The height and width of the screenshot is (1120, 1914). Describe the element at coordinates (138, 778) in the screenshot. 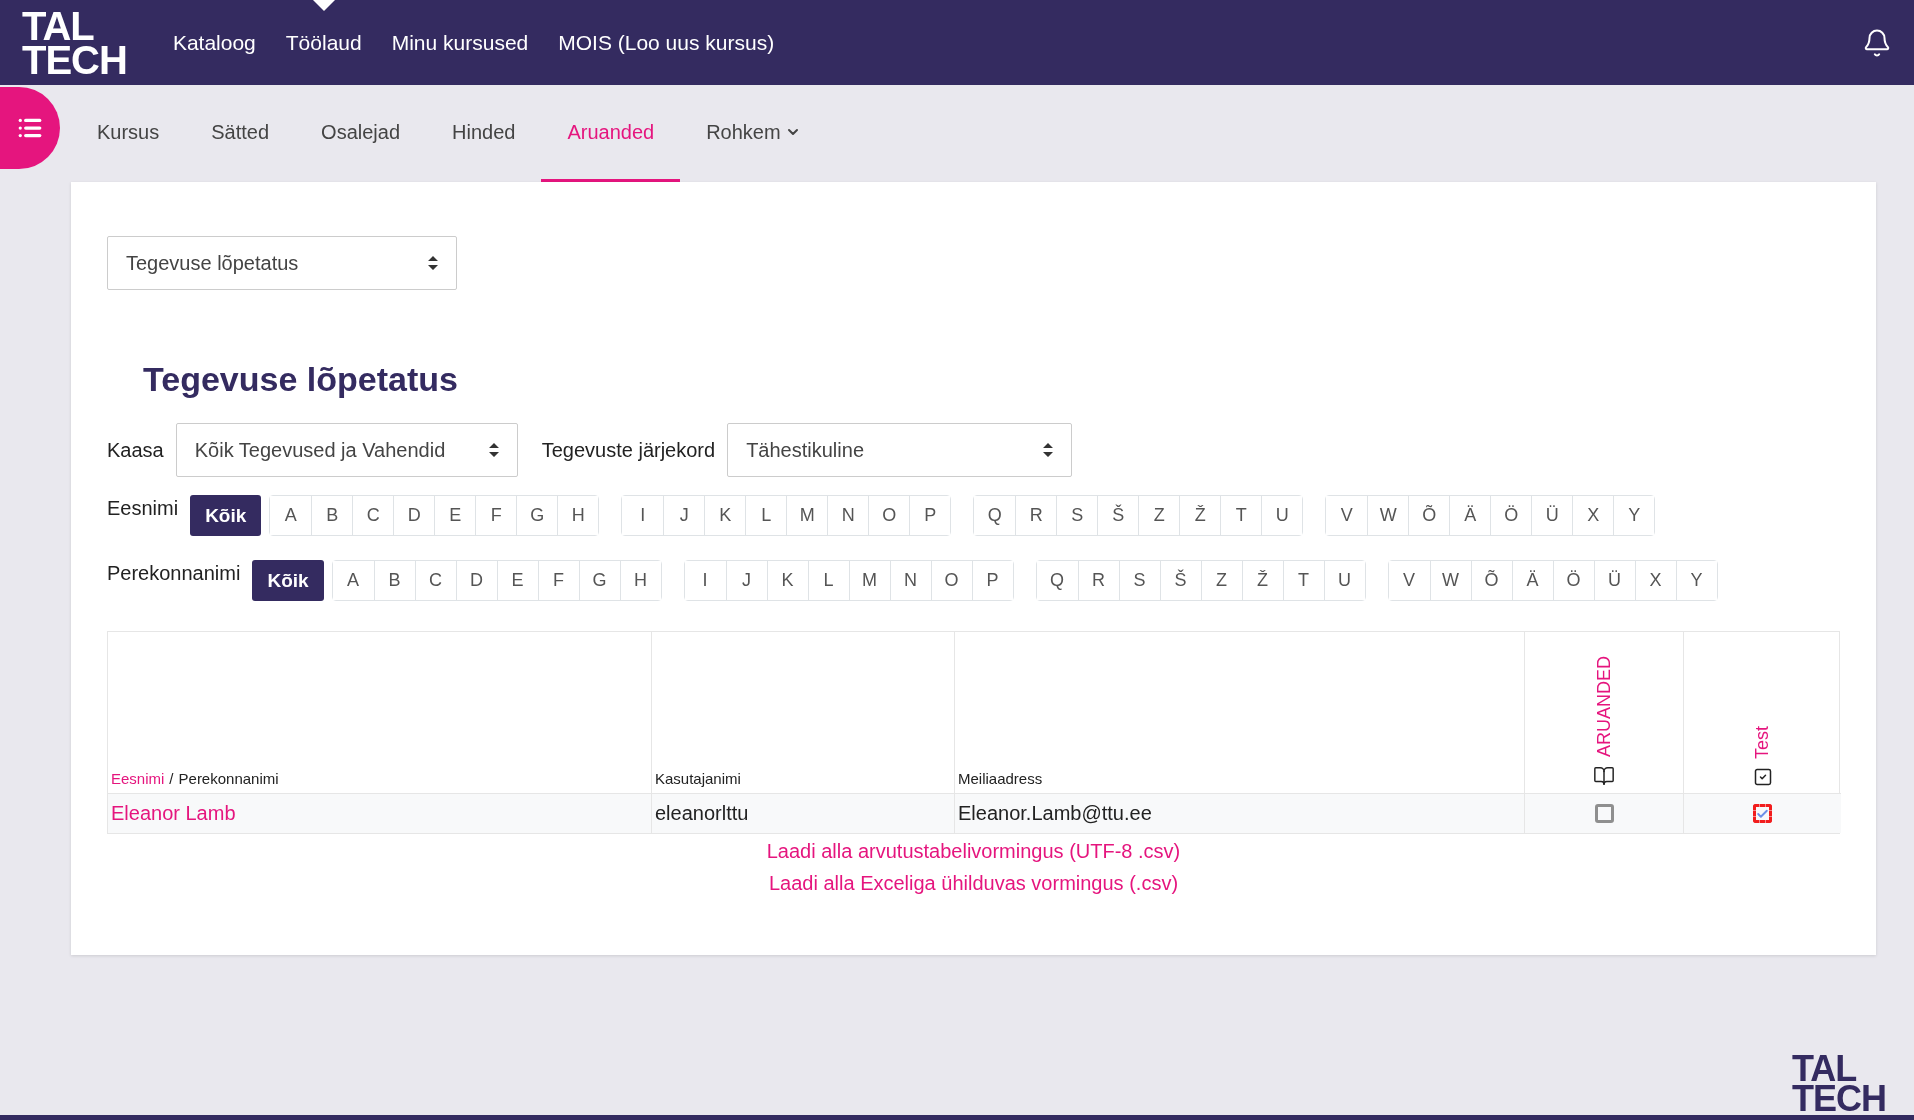

I see `sort-link: Eesnimi` at that location.